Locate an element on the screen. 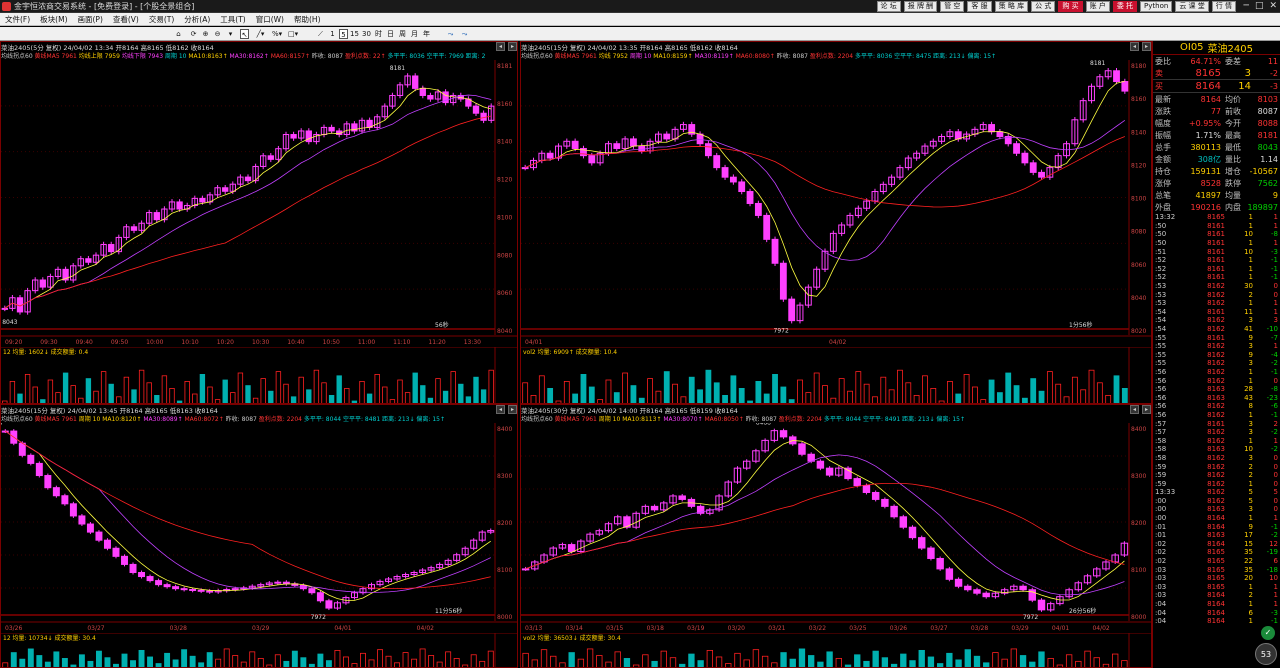 Image resolution: width=1280 pixels, height=668 pixels. top-button-10: 云 课 堂 is located at coordinates (1192, 6).